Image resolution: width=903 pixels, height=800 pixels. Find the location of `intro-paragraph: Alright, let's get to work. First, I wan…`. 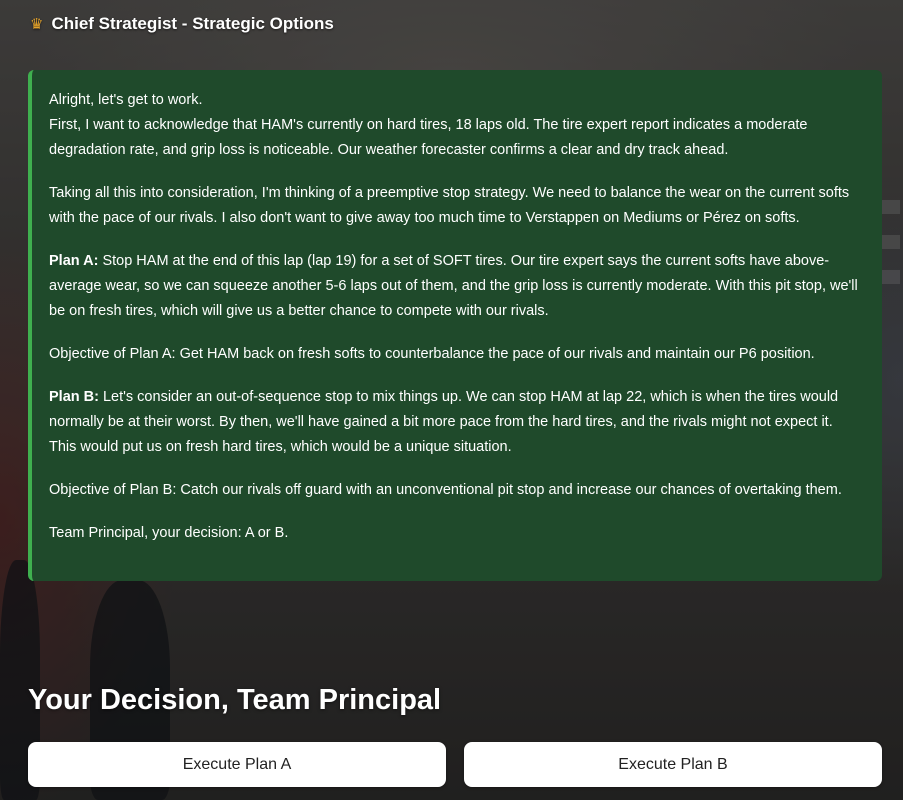

intro-paragraph: Alright, let's get to work. First, I wan… is located at coordinates (455, 125).